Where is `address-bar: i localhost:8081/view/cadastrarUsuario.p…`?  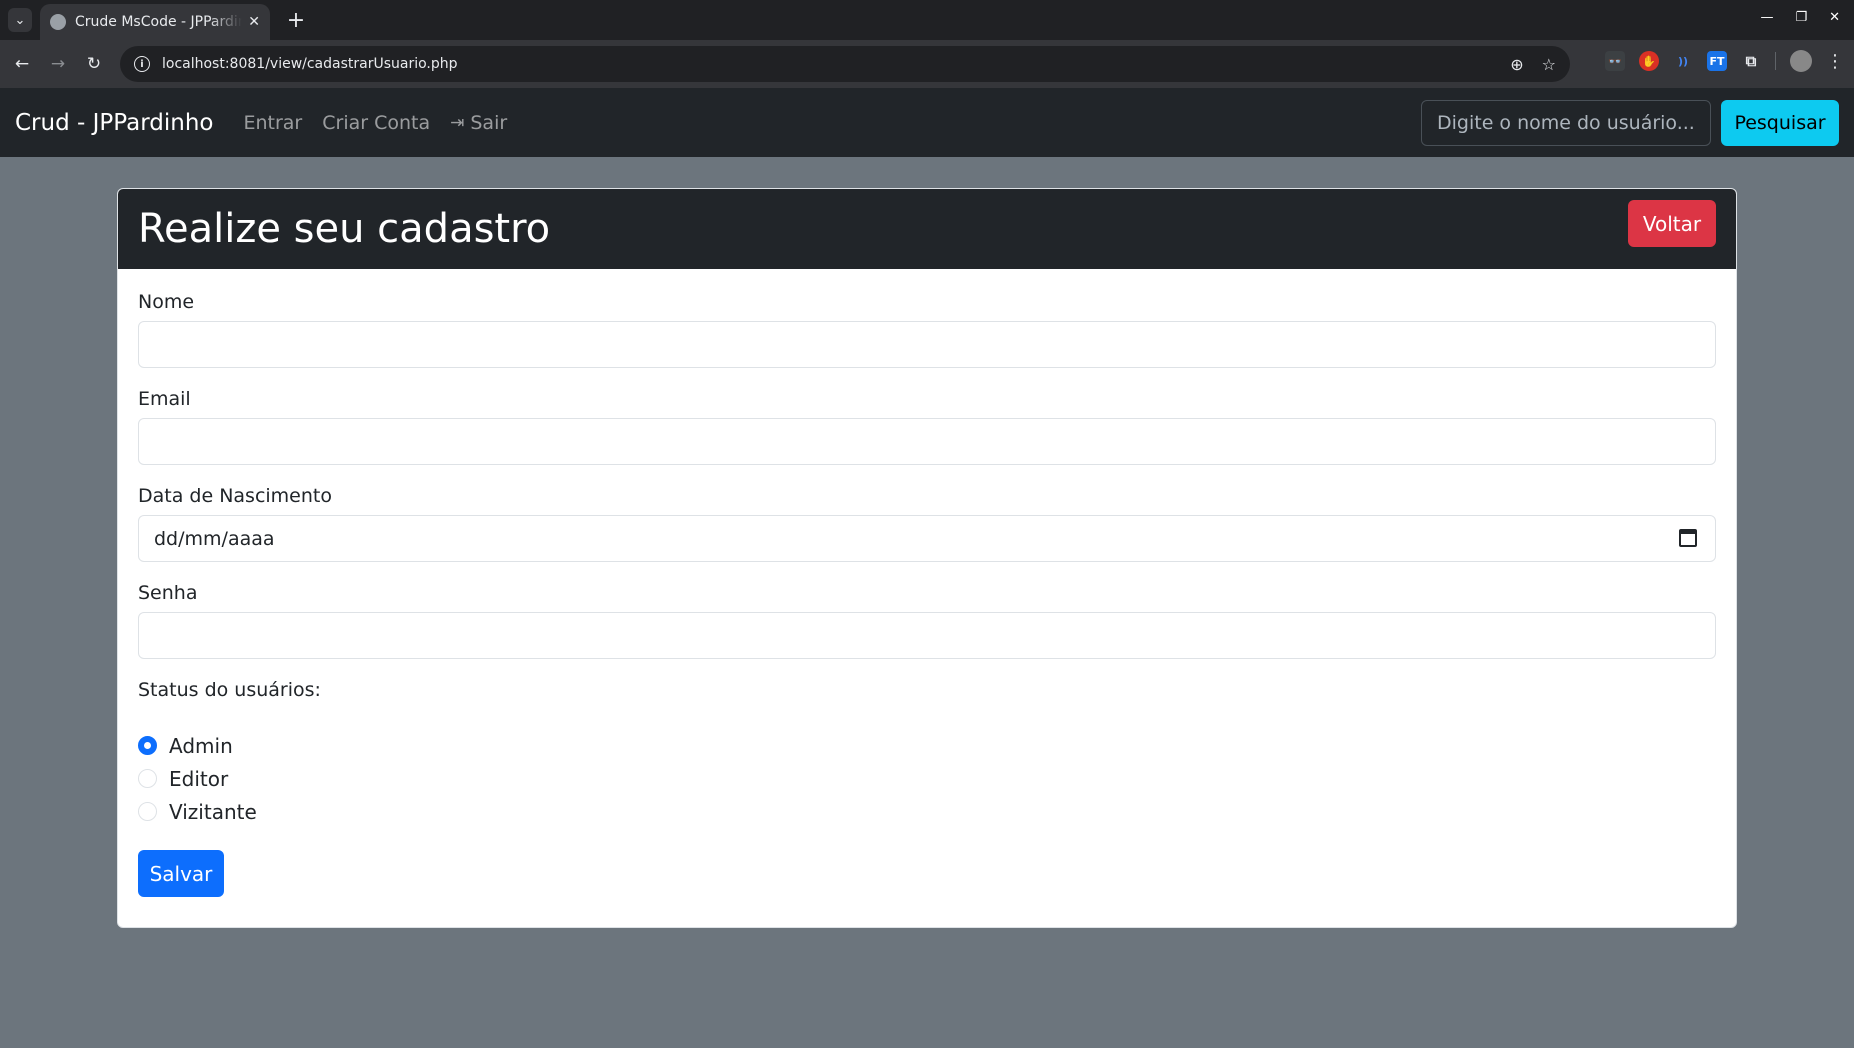 address-bar: i localhost:8081/view/cadastrarUsuario.p… is located at coordinates (845, 64).